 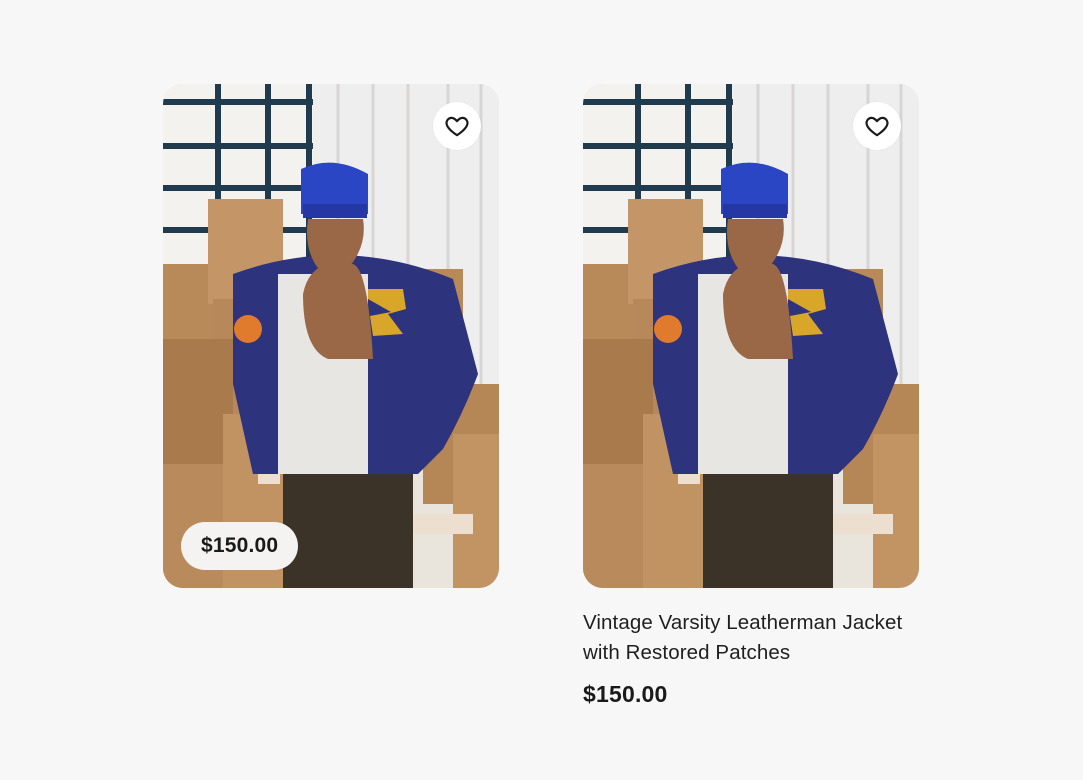 I want to click on price-badge: $150.00, so click(x=240, y=546).